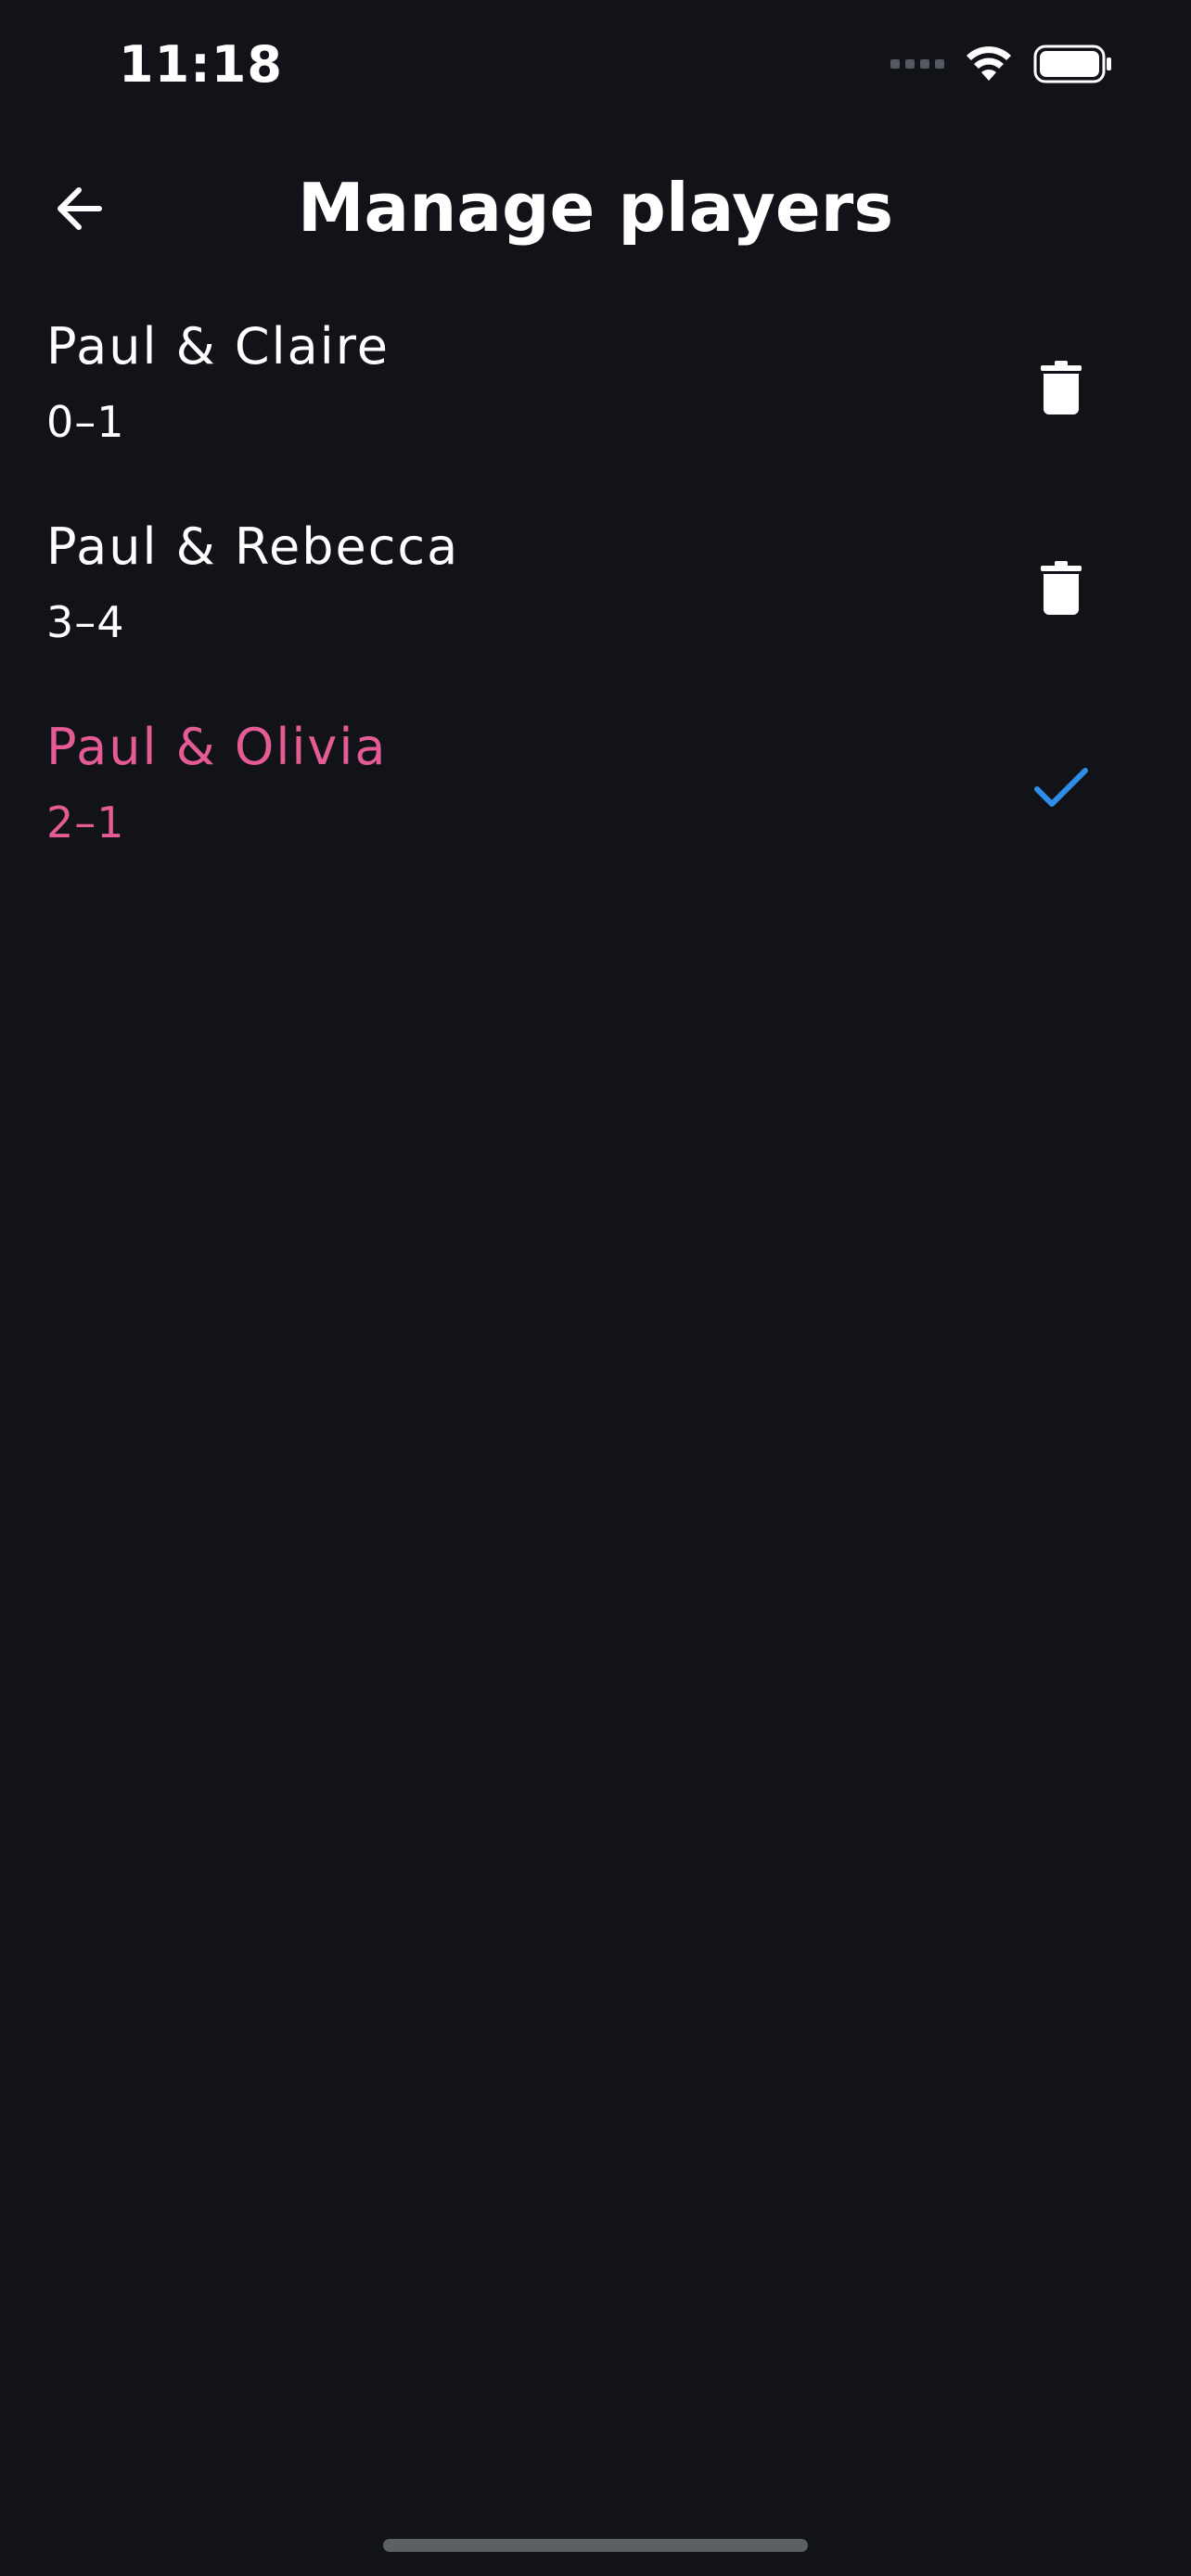  What do you see at coordinates (595, 797) in the screenshot?
I see `player-row-selected: Paul & Olivia 2–1` at bounding box center [595, 797].